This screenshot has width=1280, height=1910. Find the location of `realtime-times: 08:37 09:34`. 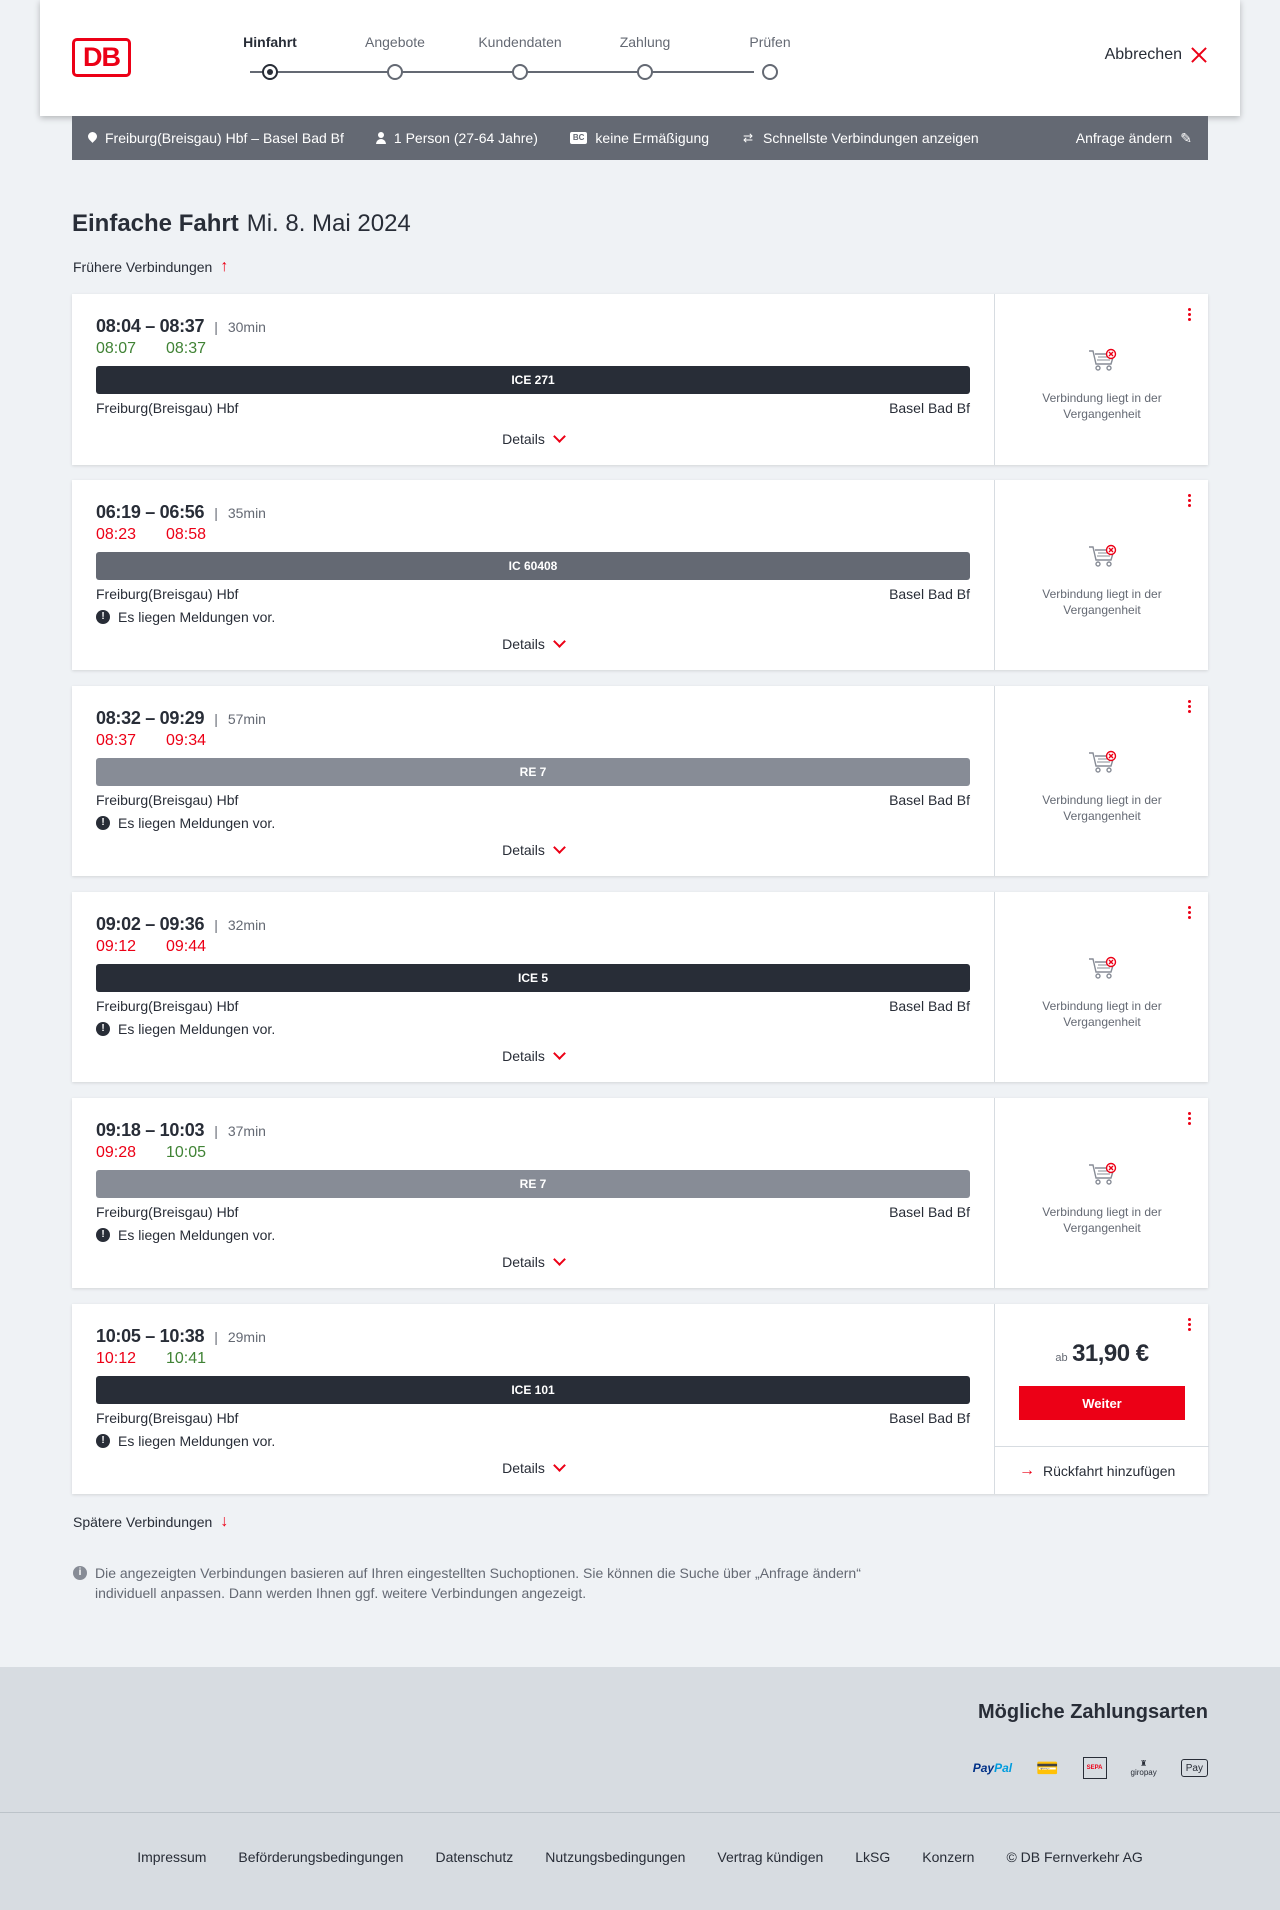

realtime-times: 08:37 09:34 is located at coordinates (166, 741).